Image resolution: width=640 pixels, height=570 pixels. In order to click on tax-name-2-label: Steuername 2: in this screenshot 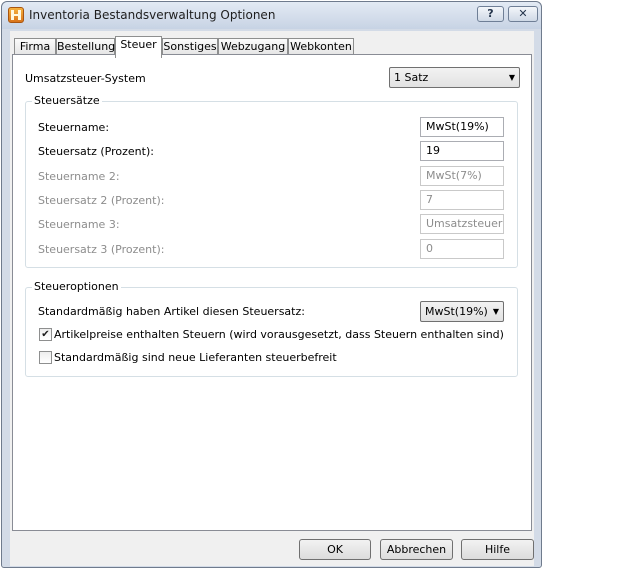, I will do `click(79, 176)`.